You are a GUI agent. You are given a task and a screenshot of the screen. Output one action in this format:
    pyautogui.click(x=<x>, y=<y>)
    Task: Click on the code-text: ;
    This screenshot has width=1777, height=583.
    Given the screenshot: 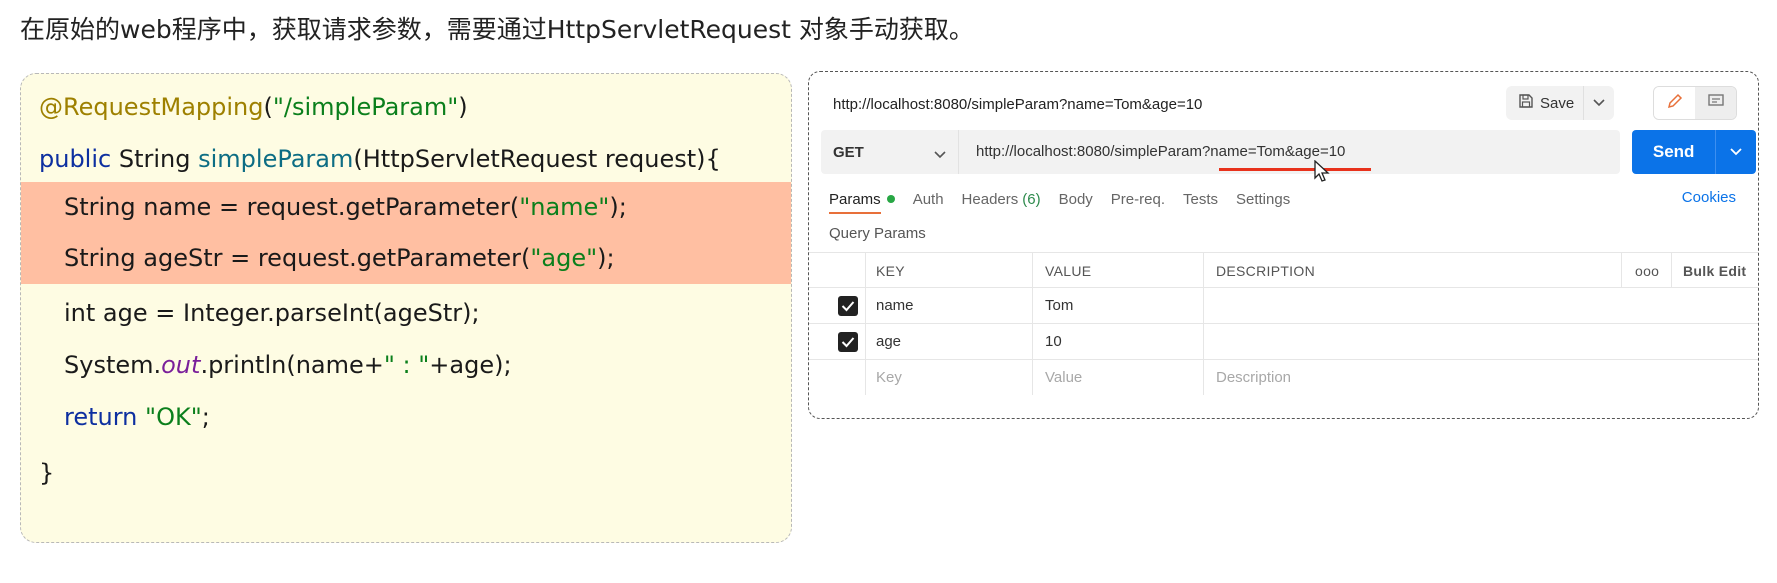 What is the action you would take?
    pyautogui.click(x=205, y=417)
    